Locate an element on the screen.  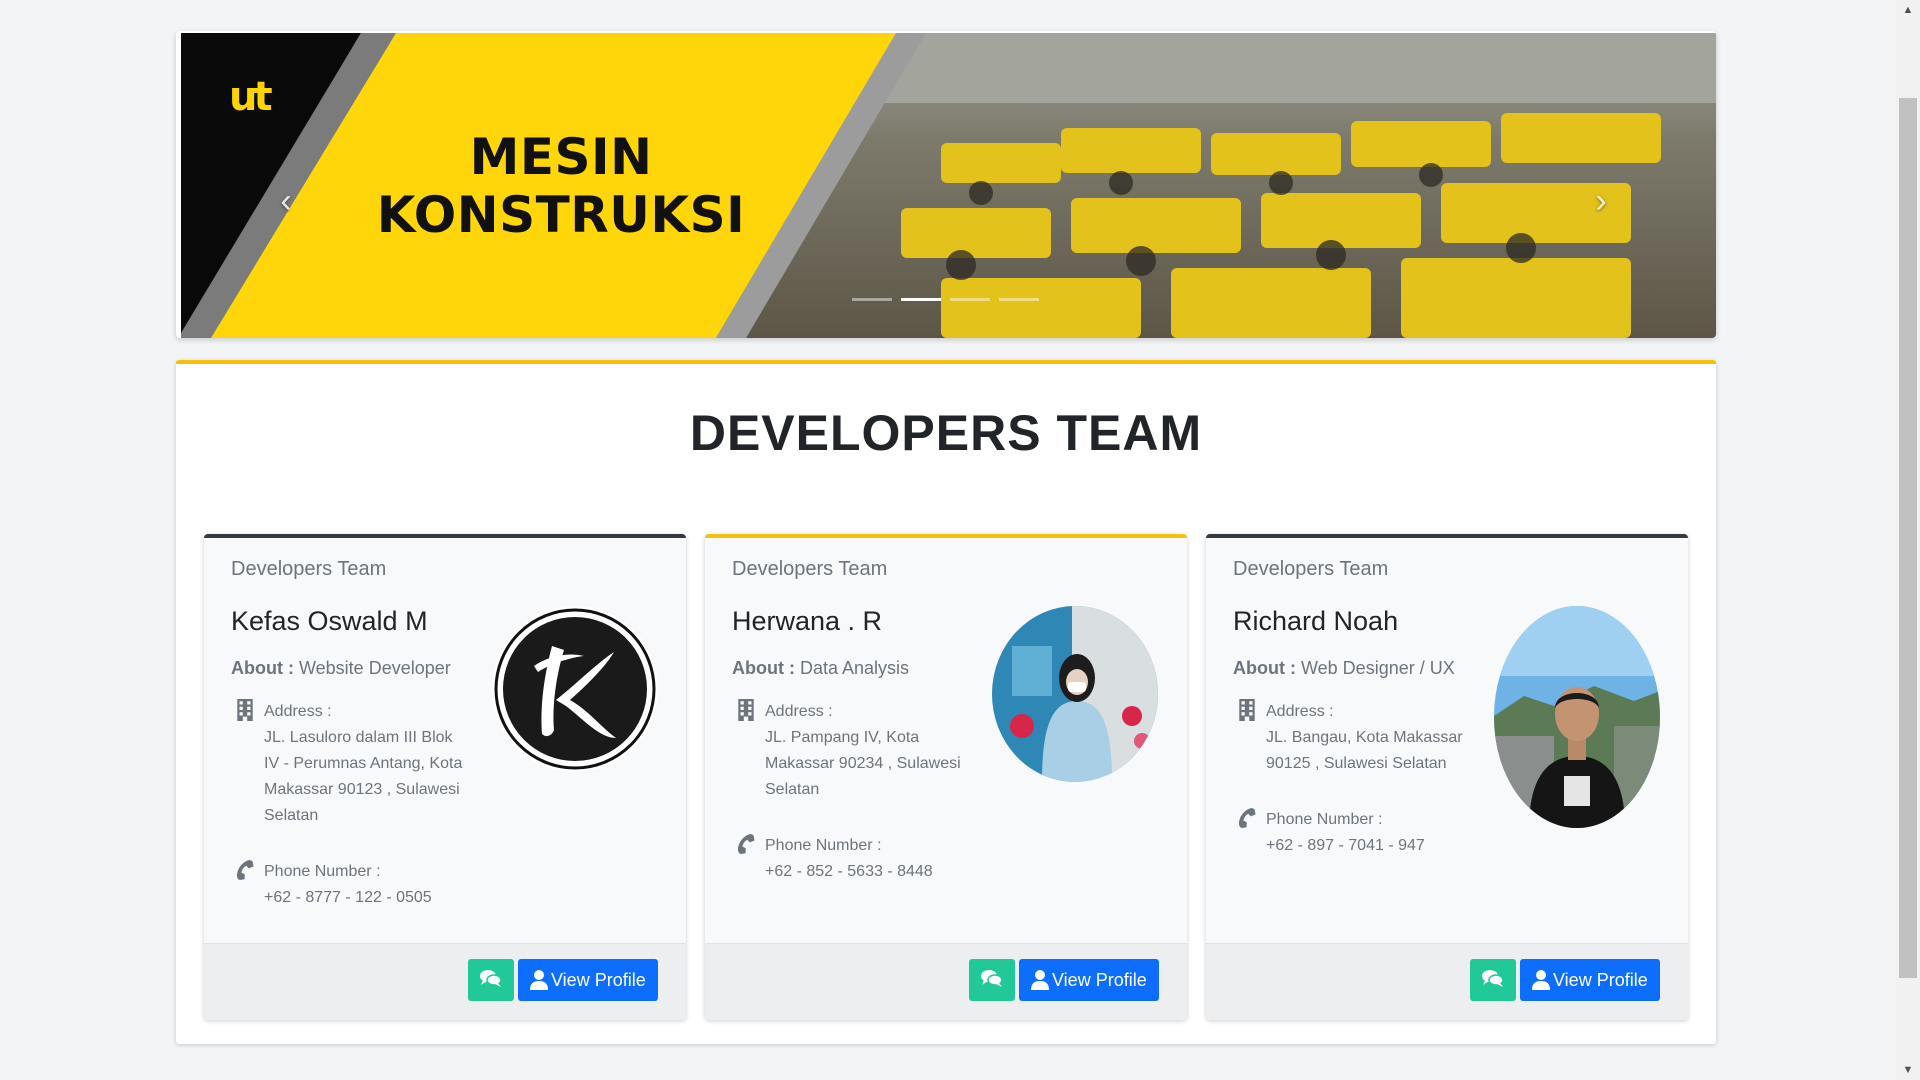
phone-block: Phone Number : +62 - 8777 - 122 - 0505 is located at coordinates (351, 885).